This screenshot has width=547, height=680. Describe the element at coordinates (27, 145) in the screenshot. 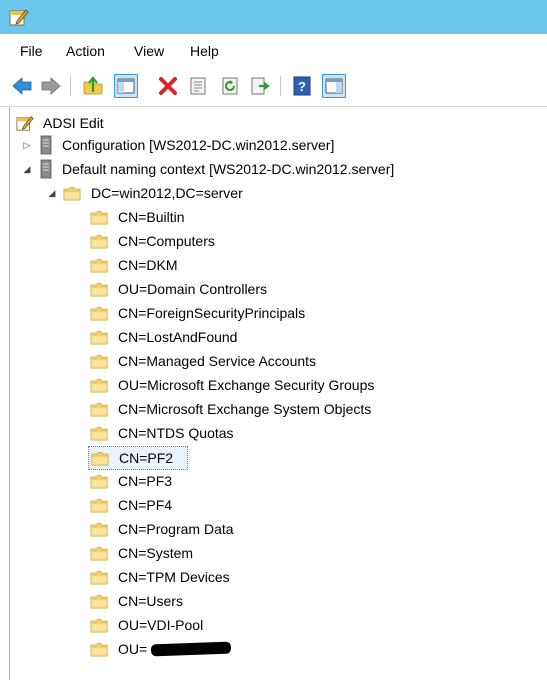

I see `expand-arrow-icon: ▷` at that location.